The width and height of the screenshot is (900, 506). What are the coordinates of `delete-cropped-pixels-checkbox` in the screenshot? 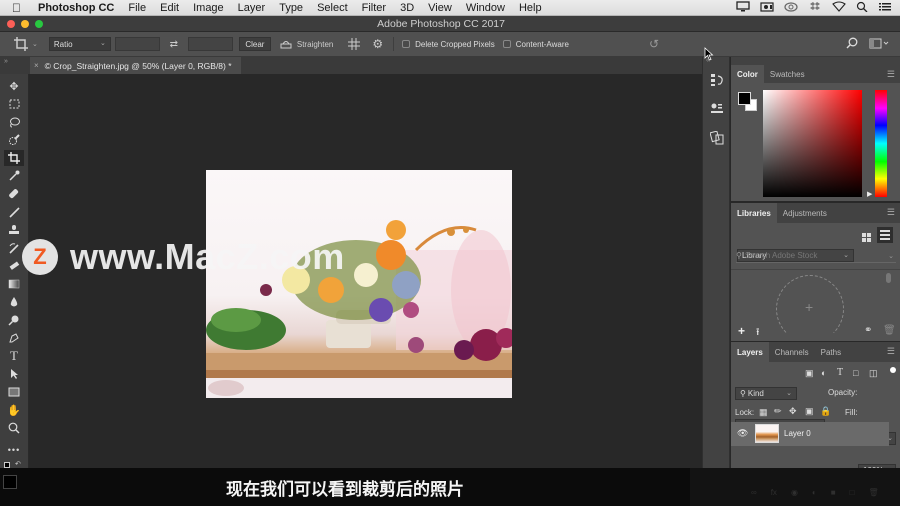 It's located at (406, 44).